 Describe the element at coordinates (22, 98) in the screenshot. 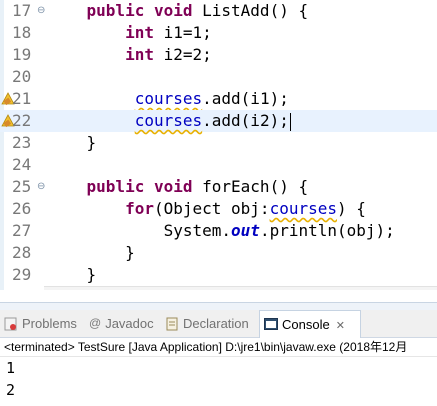

I see `line-number: 21` at that location.